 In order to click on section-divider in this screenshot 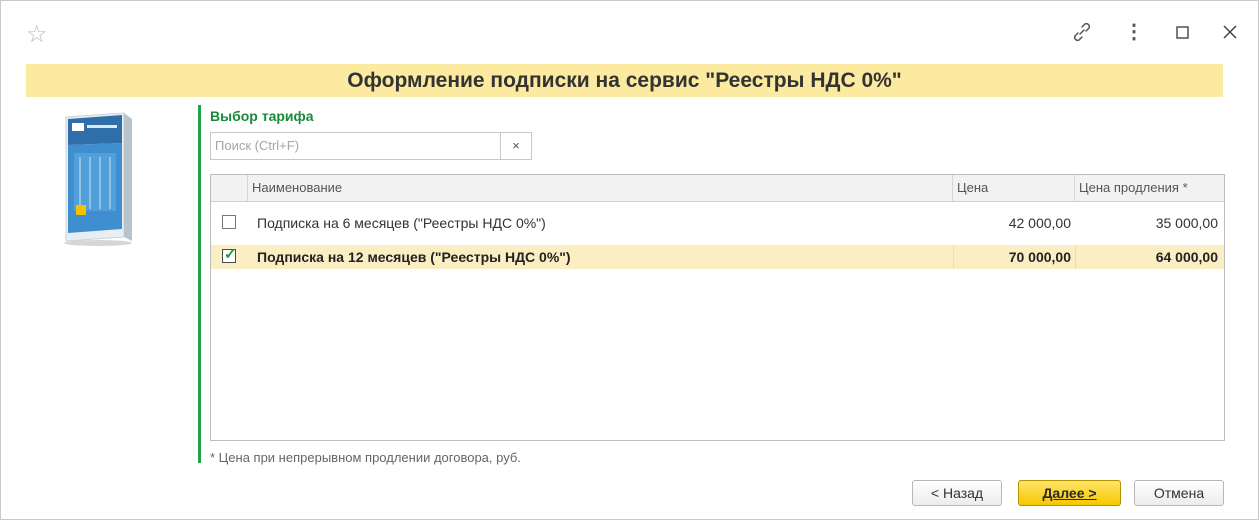, I will do `click(199, 284)`.